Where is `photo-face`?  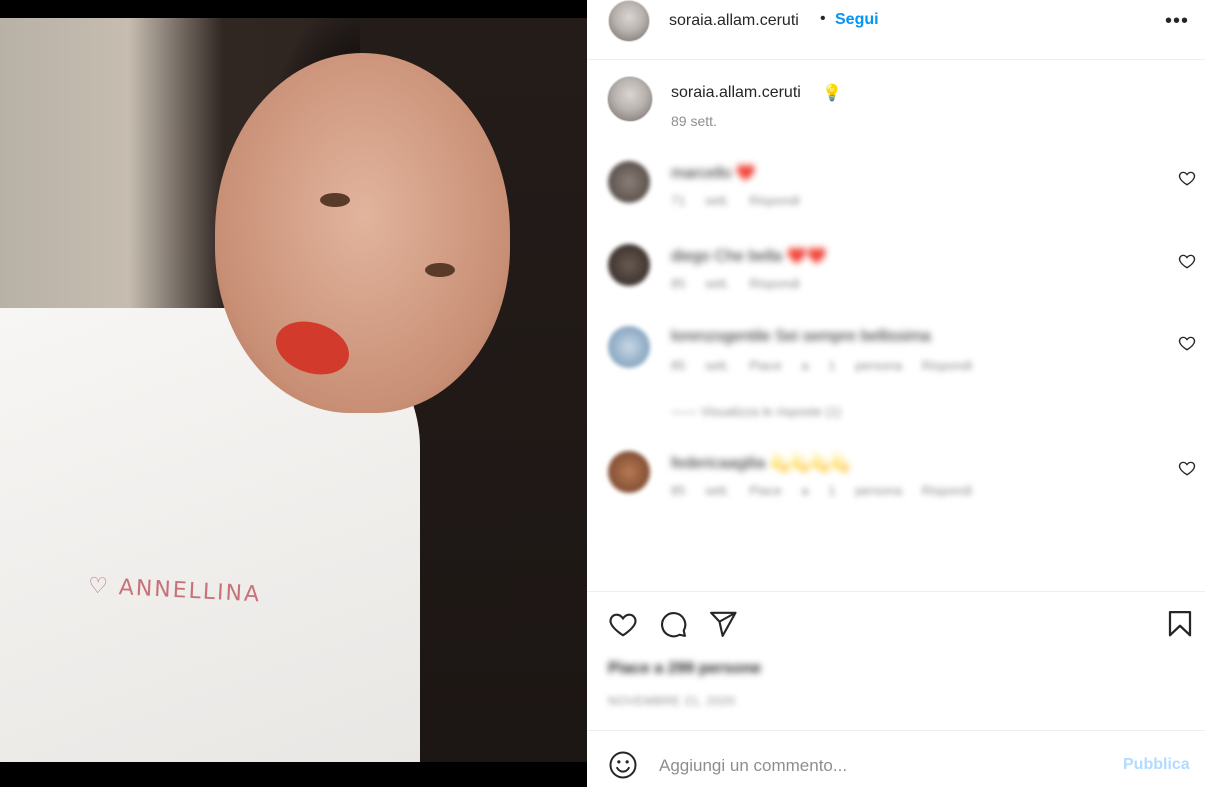
photo-face is located at coordinates (362, 233).